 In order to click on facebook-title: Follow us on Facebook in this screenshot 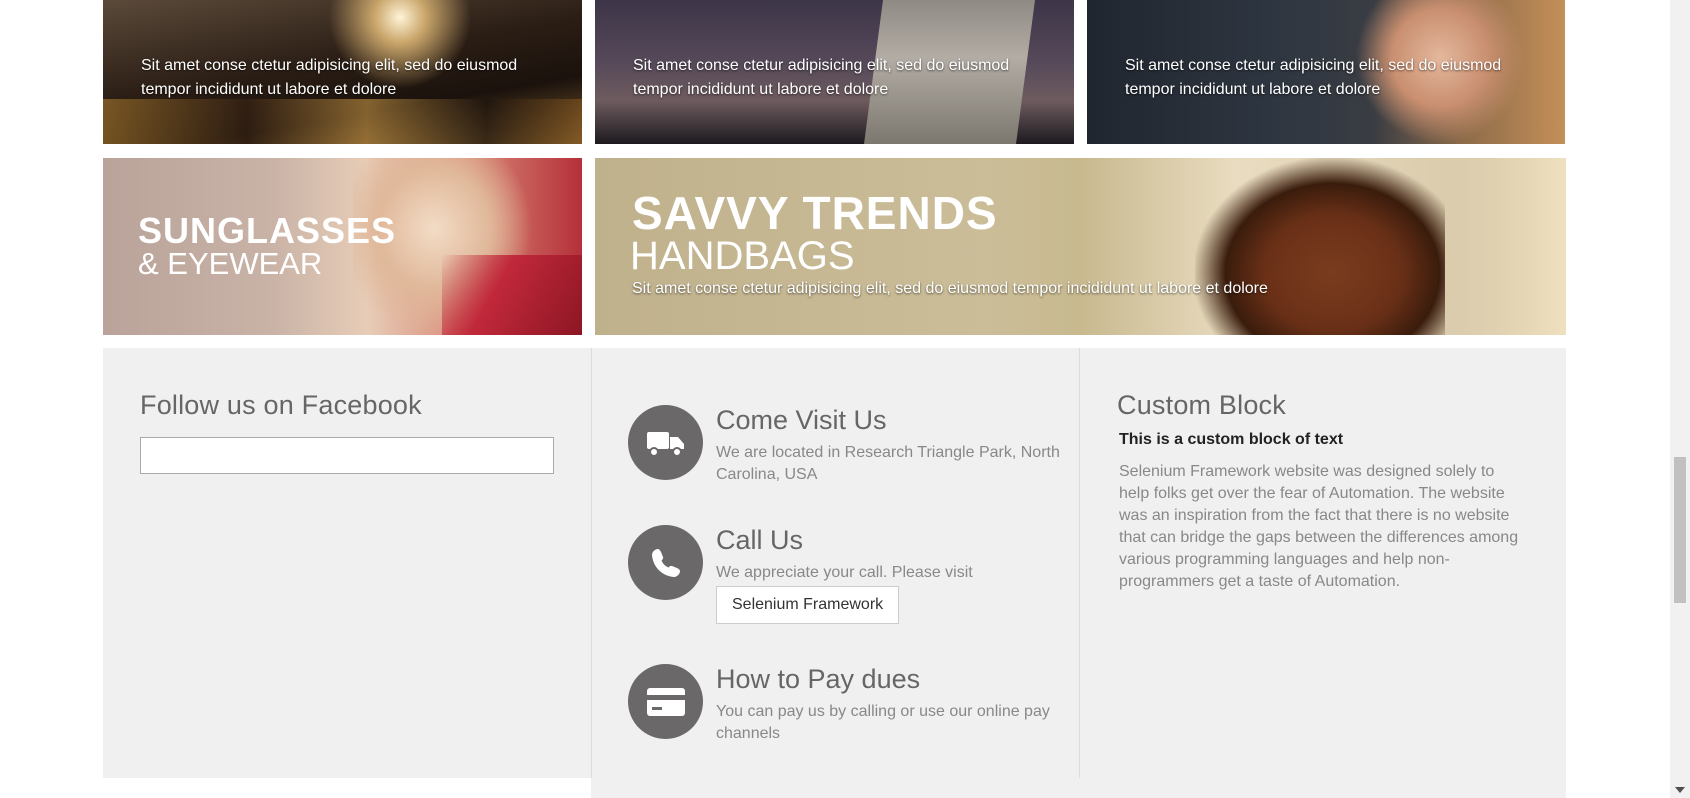, I will do `click(281, 405)`.